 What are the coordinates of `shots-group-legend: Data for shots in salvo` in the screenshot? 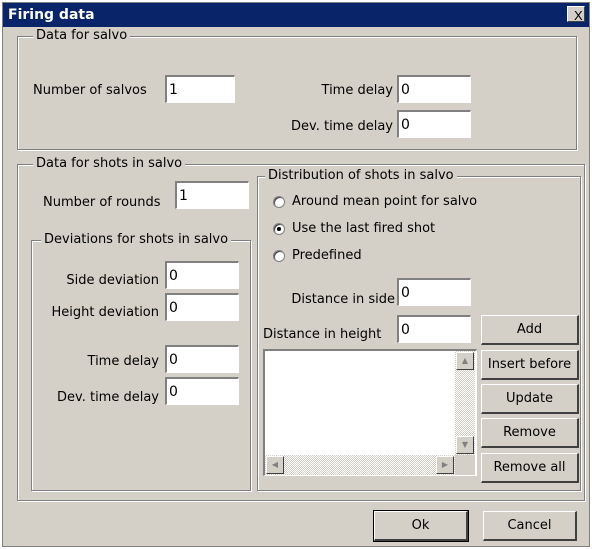 It's located at (109, 163).